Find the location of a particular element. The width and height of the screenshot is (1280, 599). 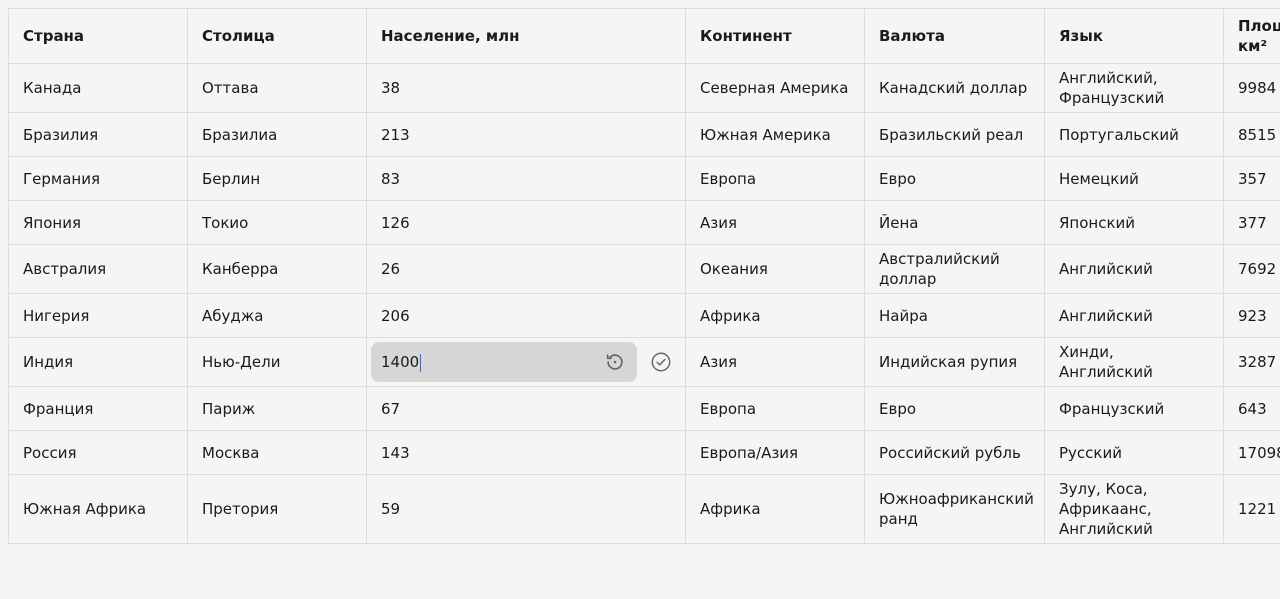

cell-area: 377 is located at coordinates (1251, 222).